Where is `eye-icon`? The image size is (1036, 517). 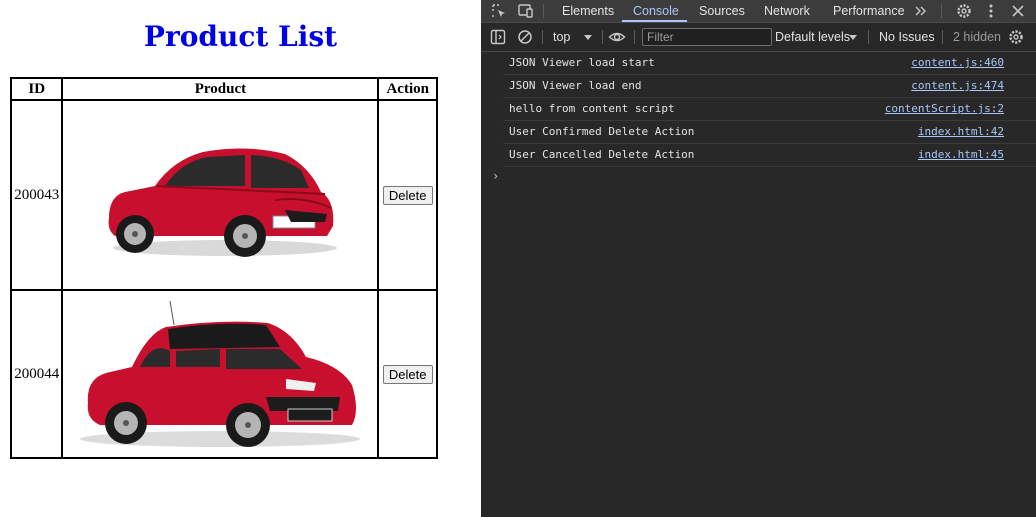
eye-icon is located at coordinates (617, 37).